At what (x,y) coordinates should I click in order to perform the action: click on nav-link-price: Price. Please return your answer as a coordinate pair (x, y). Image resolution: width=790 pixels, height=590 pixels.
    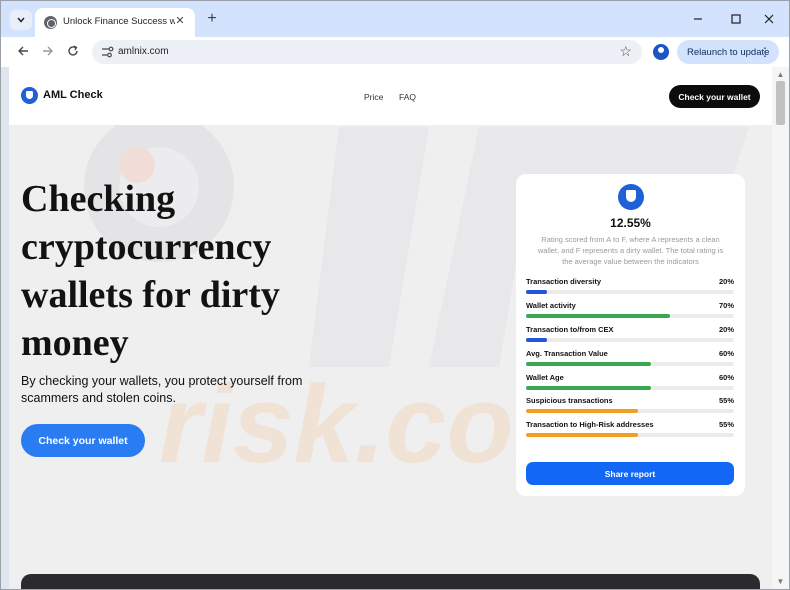
    Looking at the image, I should click on (373, 97).